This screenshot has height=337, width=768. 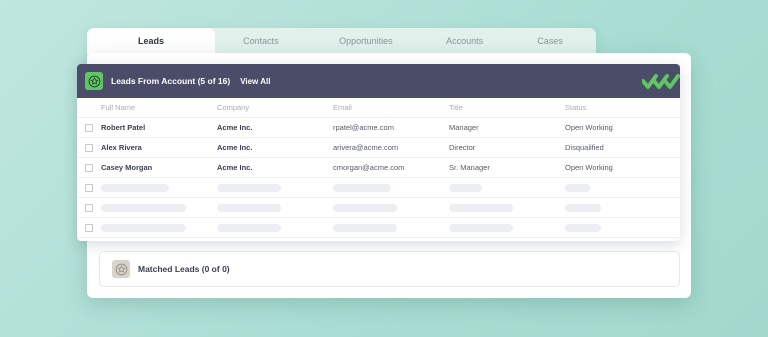 I want to click on leads-panel-title: Leads From Account (5 of 16), so click(x=171, y=81).